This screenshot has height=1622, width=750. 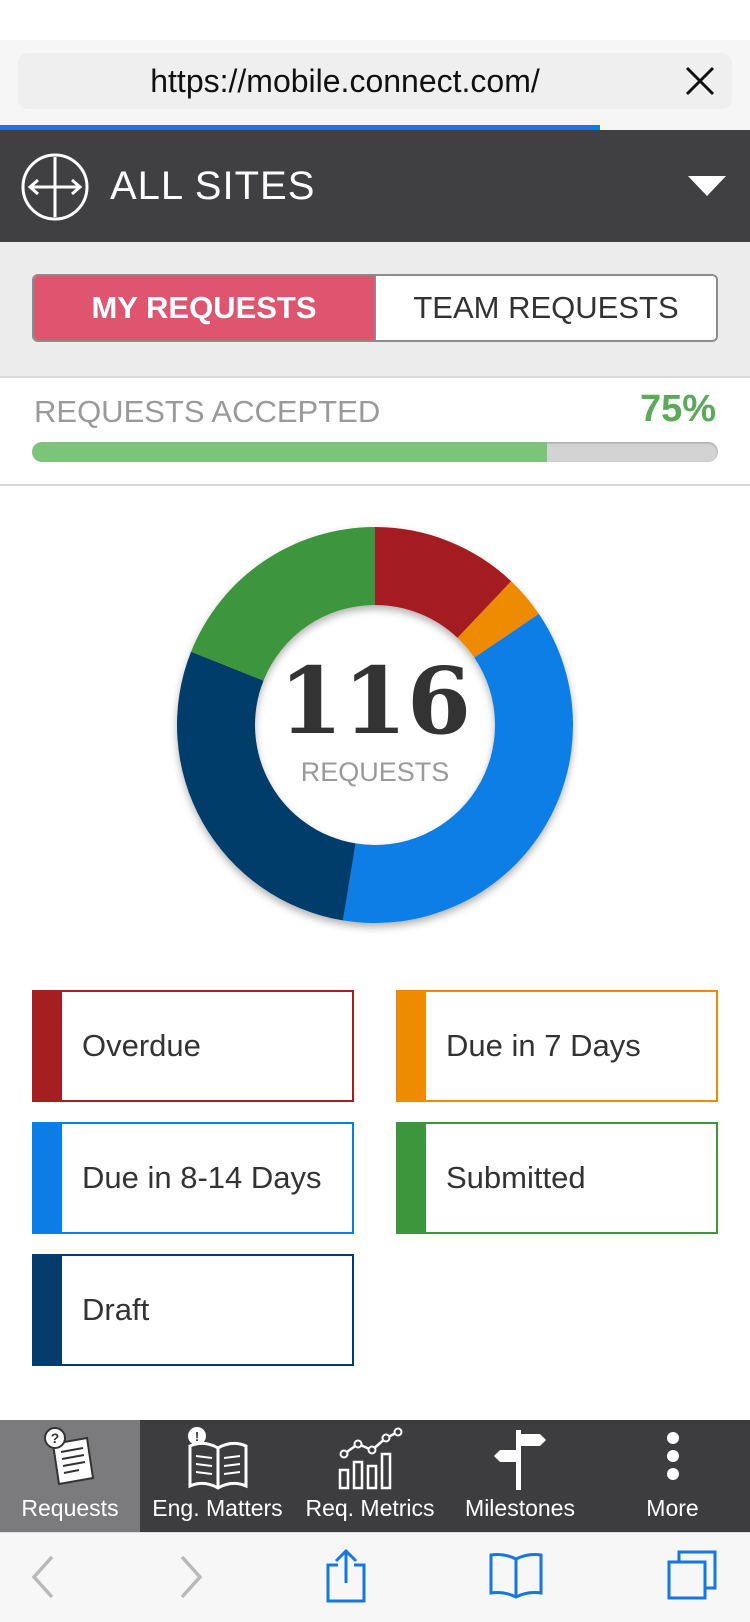 What do you see at coordinates (202, 1177) in the screenshot?
I see `legend-label: Due in 8-14 Days` at bounding box center [202, 1177].